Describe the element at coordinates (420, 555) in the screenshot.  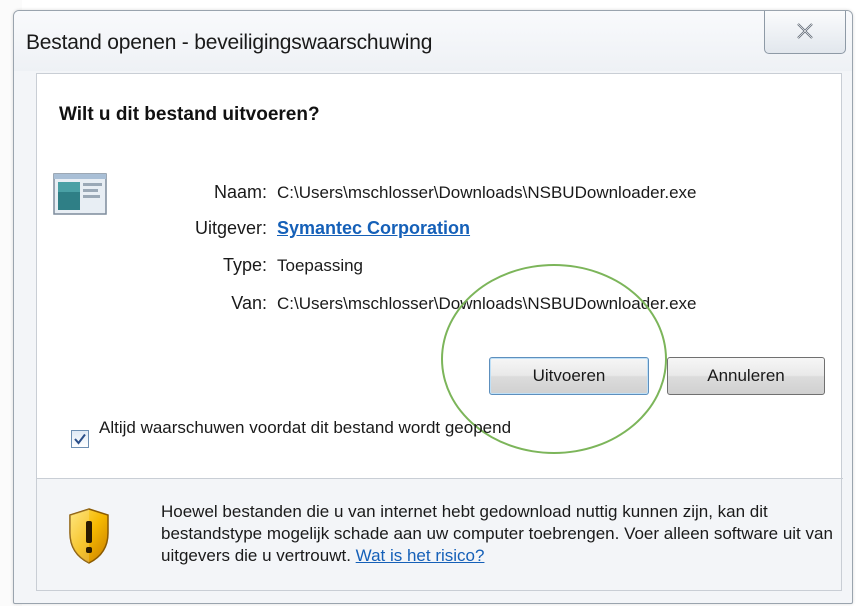
I see `risk-link: Wat is het risico?` at that location.